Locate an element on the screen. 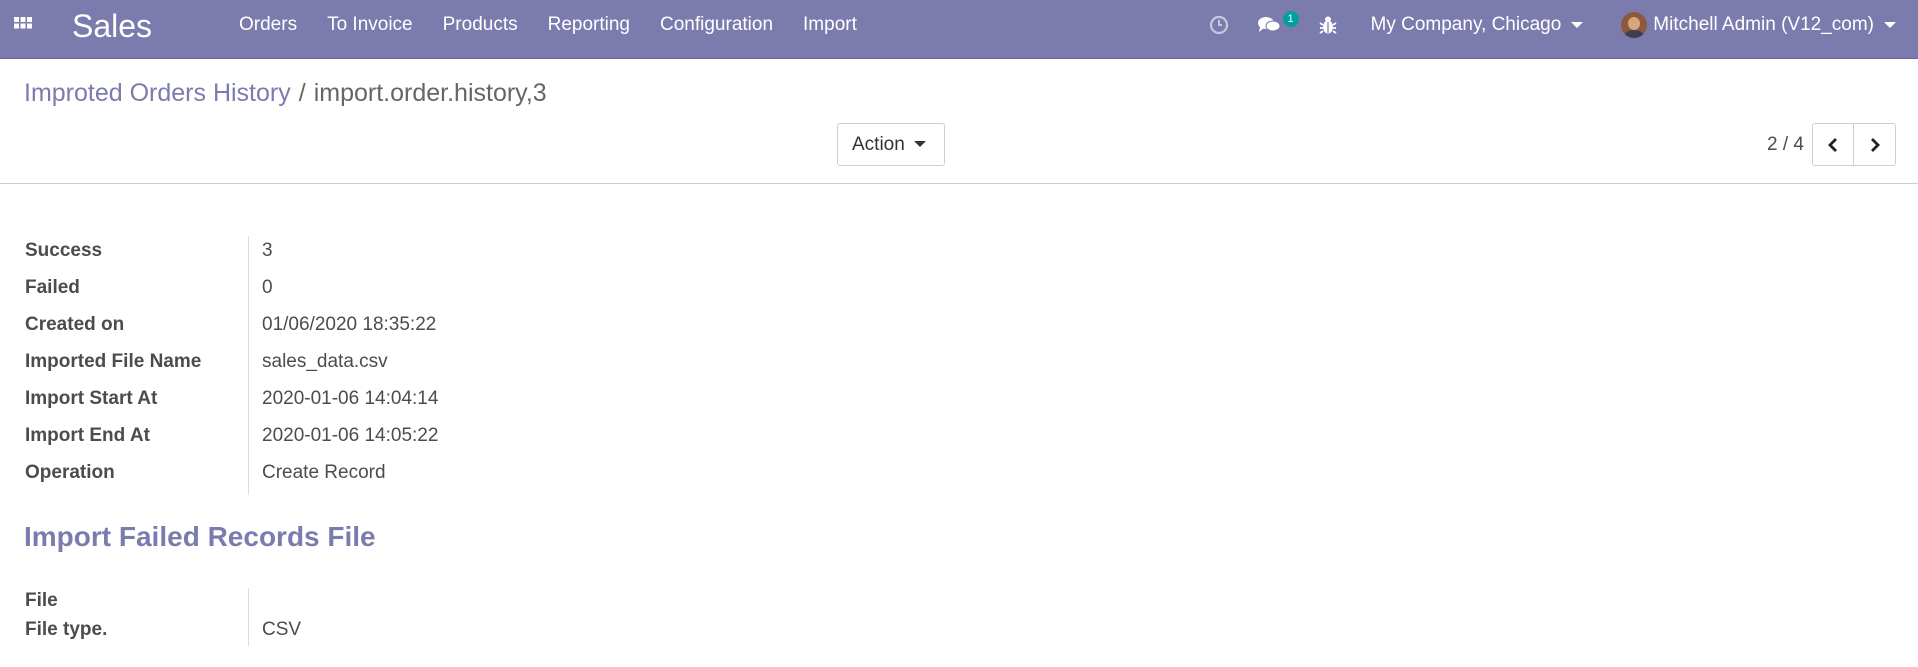  menu-item-to-invoice: To Invoice is located at coordinates (370, 25).